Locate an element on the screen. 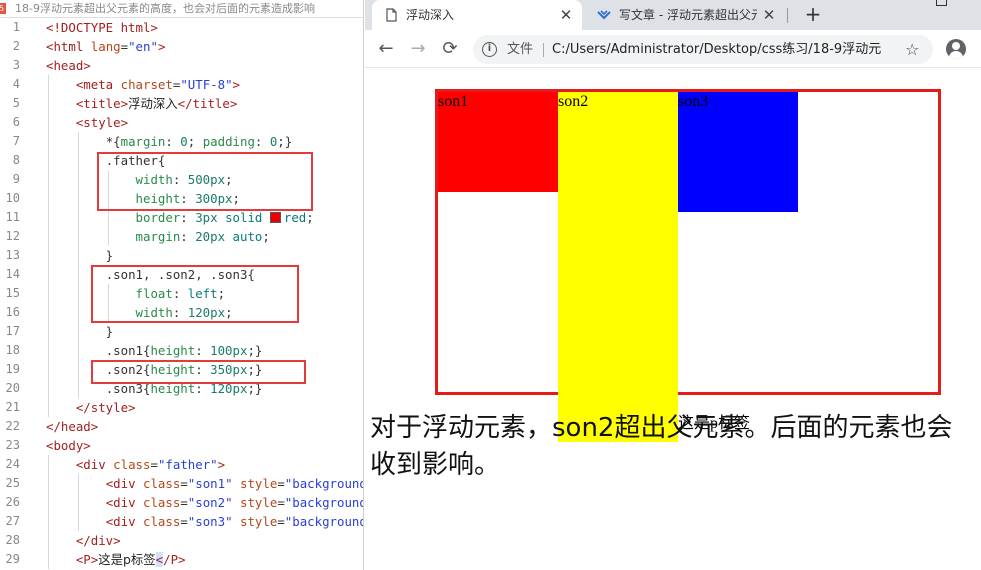 This screenshot has width=981, height=570. code-line: 4 <meta charset="UTF-8"> is located at coordinates (181, 84).